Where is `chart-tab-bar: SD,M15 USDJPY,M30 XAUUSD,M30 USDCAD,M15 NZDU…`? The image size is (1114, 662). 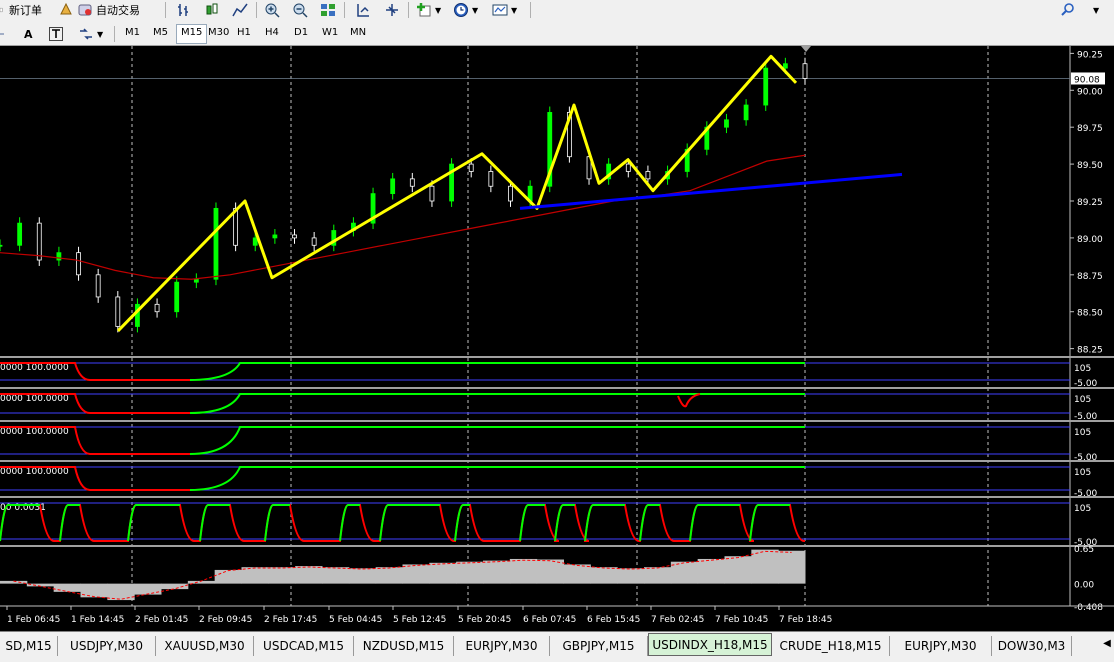 chart-tab-bar: SD,M15 USDJPY,M30 XAUUSD,M30 USDCAD,M15 NZDU… is located at coordinates (557, 646).